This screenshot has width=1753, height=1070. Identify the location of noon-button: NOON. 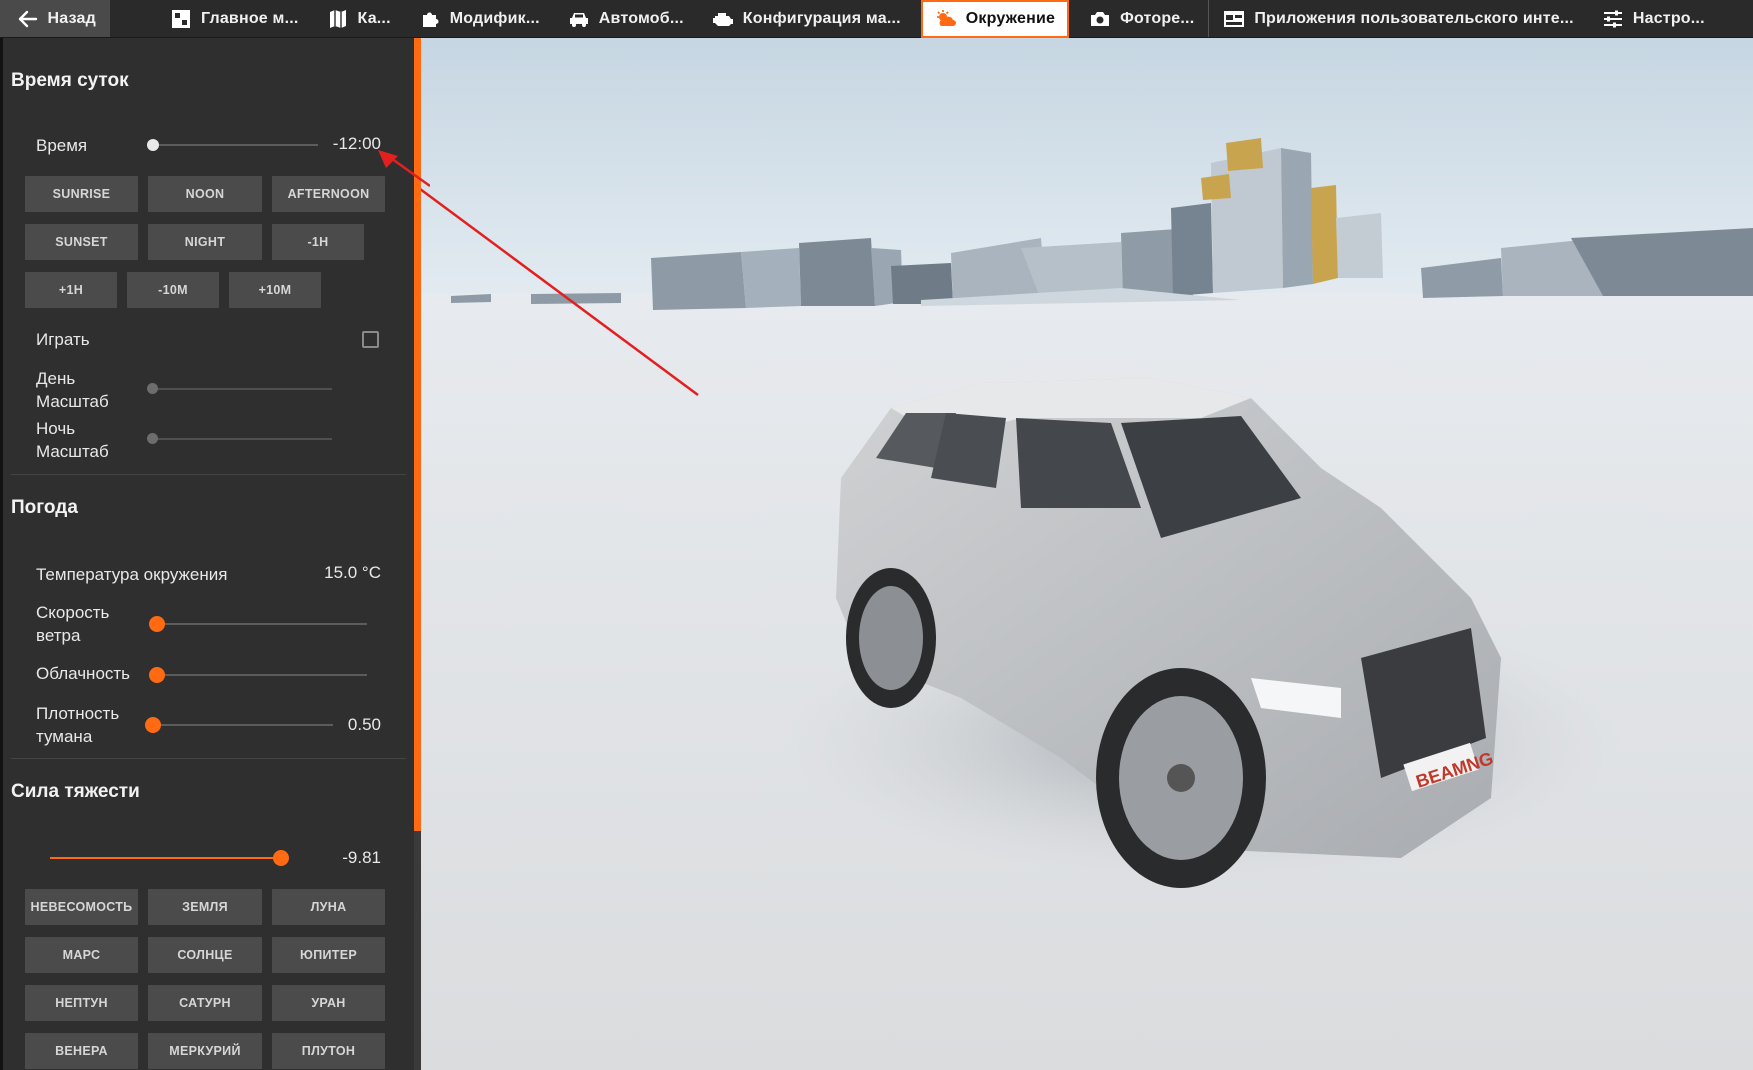
(205, 194).